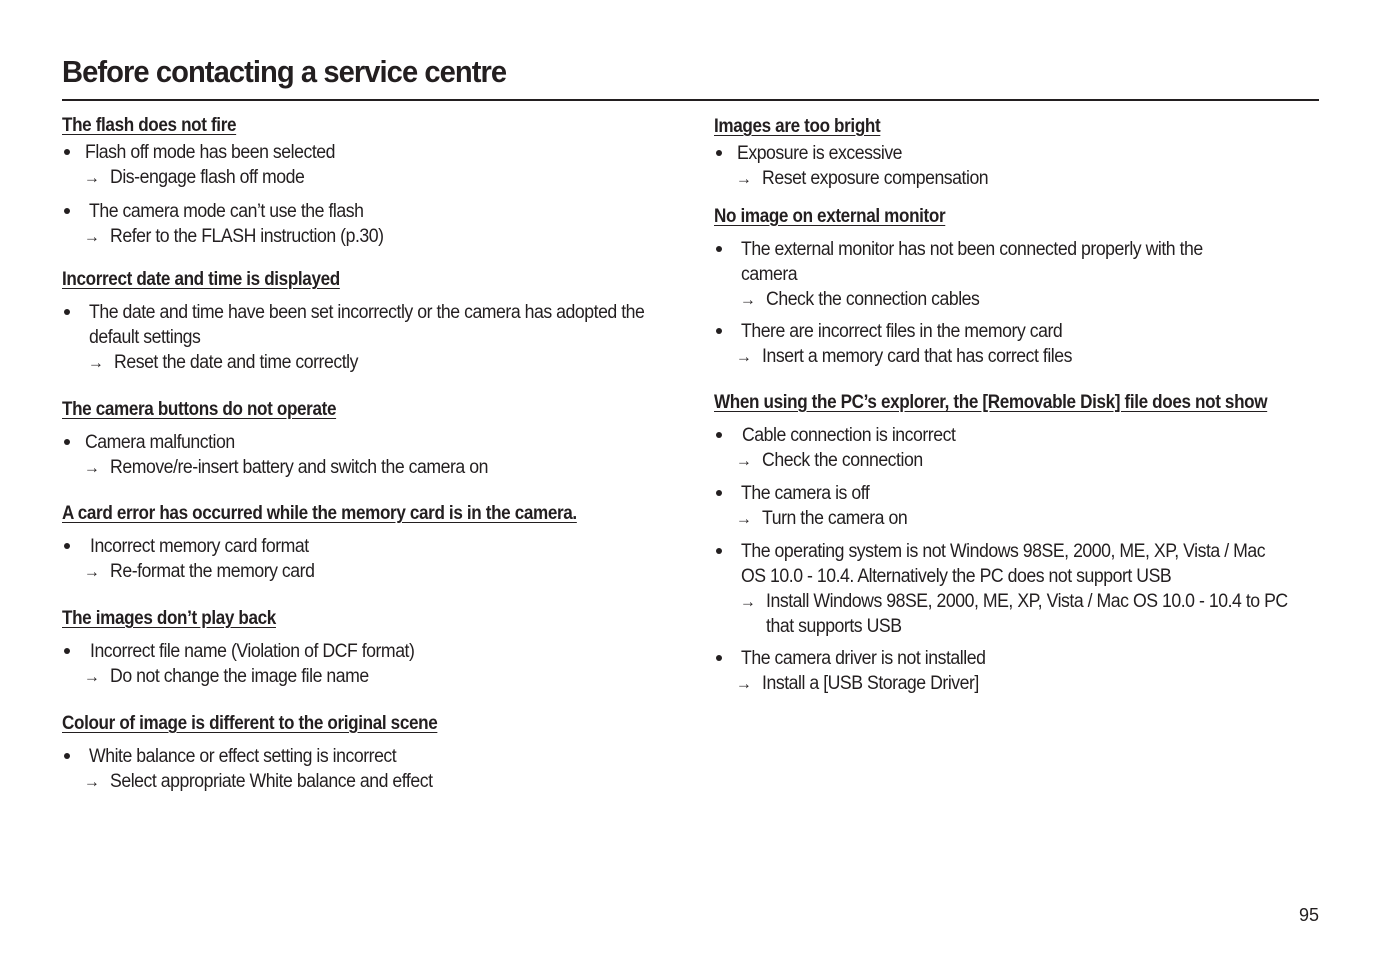 The width and height of the screenshot is (1381, 954). I want to click on section-heading: Incorrect date and time is displayed, so click(201, 279).